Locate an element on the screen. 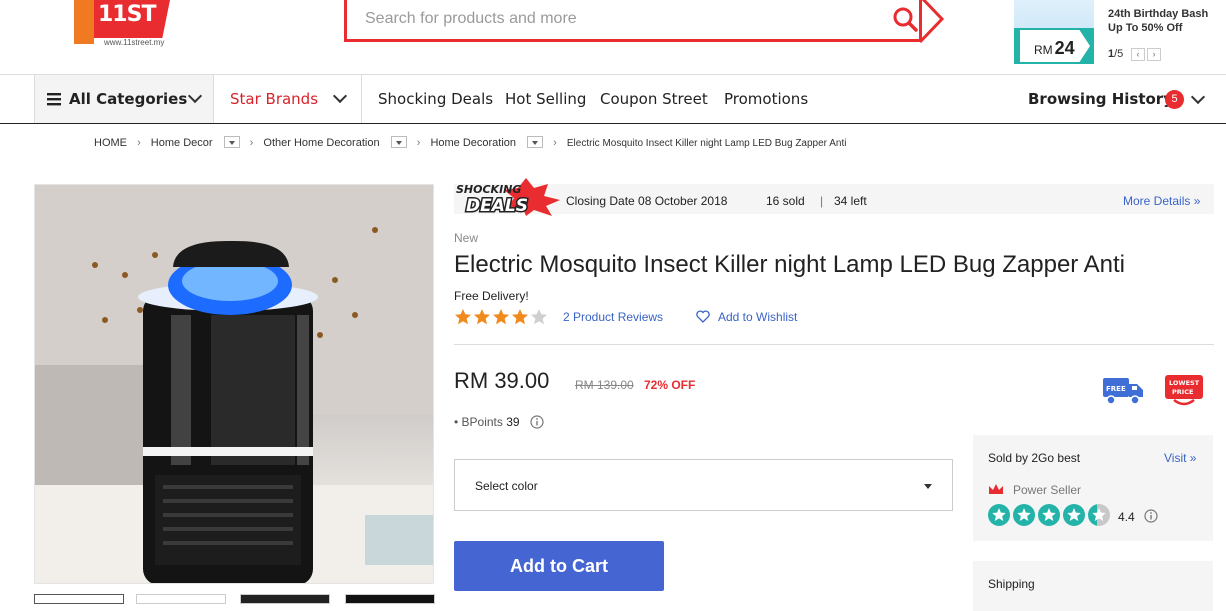  free-shipping-truck-icon: FREE is located at coordinates (1123, 391).